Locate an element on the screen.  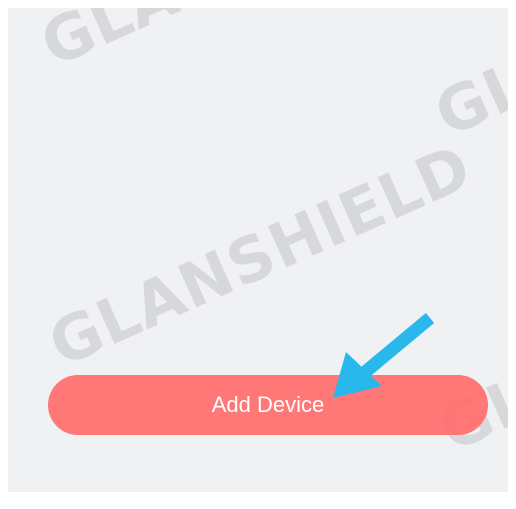
add-device-label: Add Device is located at coordinates (268, 404).